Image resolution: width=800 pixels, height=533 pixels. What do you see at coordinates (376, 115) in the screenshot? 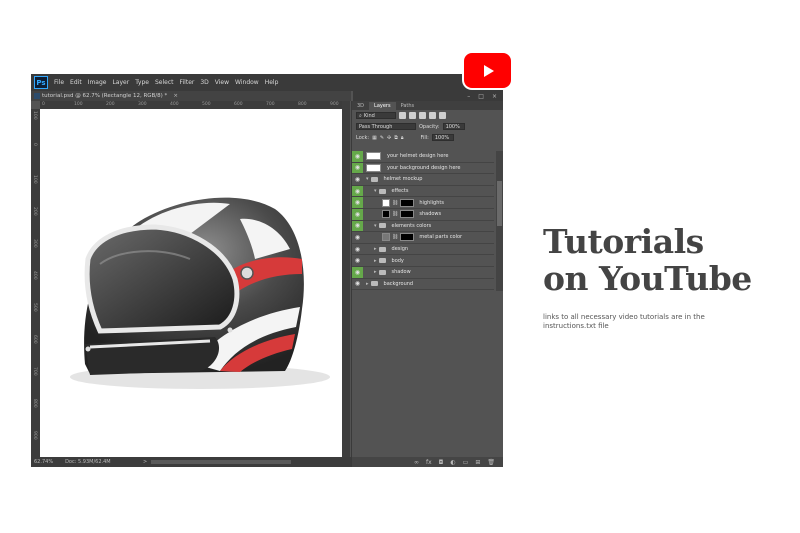
I see `kind-filter-select: ⌕ Kind` at bounding box center [376, 115].